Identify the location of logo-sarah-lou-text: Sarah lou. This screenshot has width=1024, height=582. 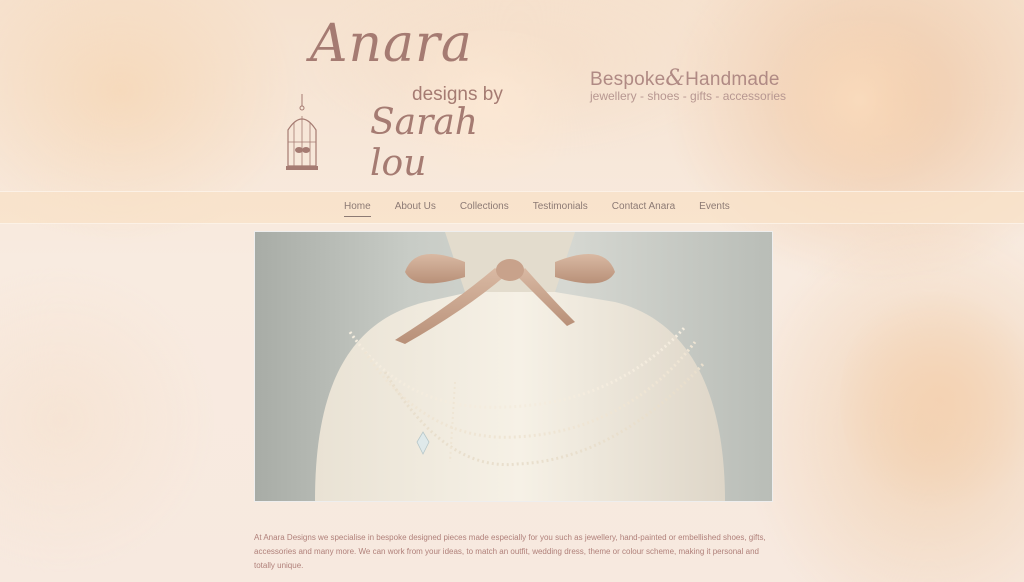
(424, 143).